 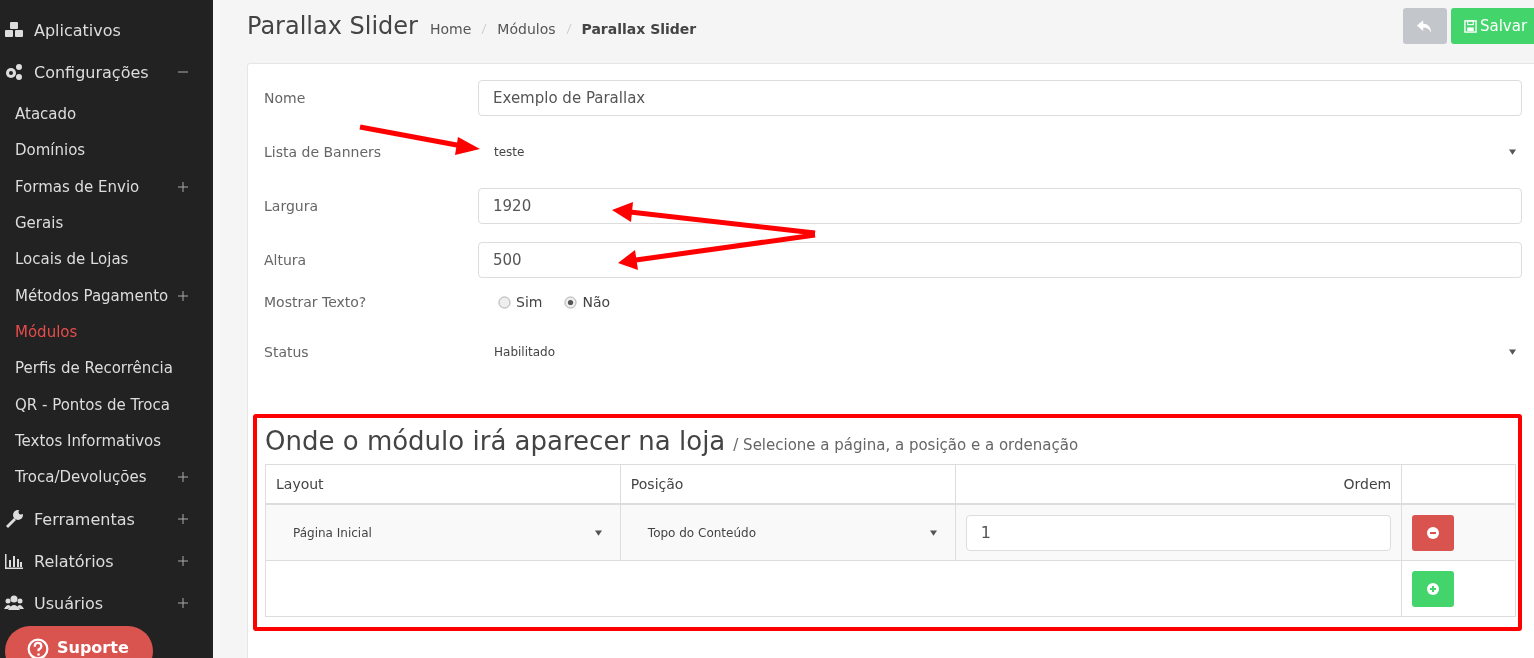 I want to click on column-header: Posição, so click(x=657, y=484).